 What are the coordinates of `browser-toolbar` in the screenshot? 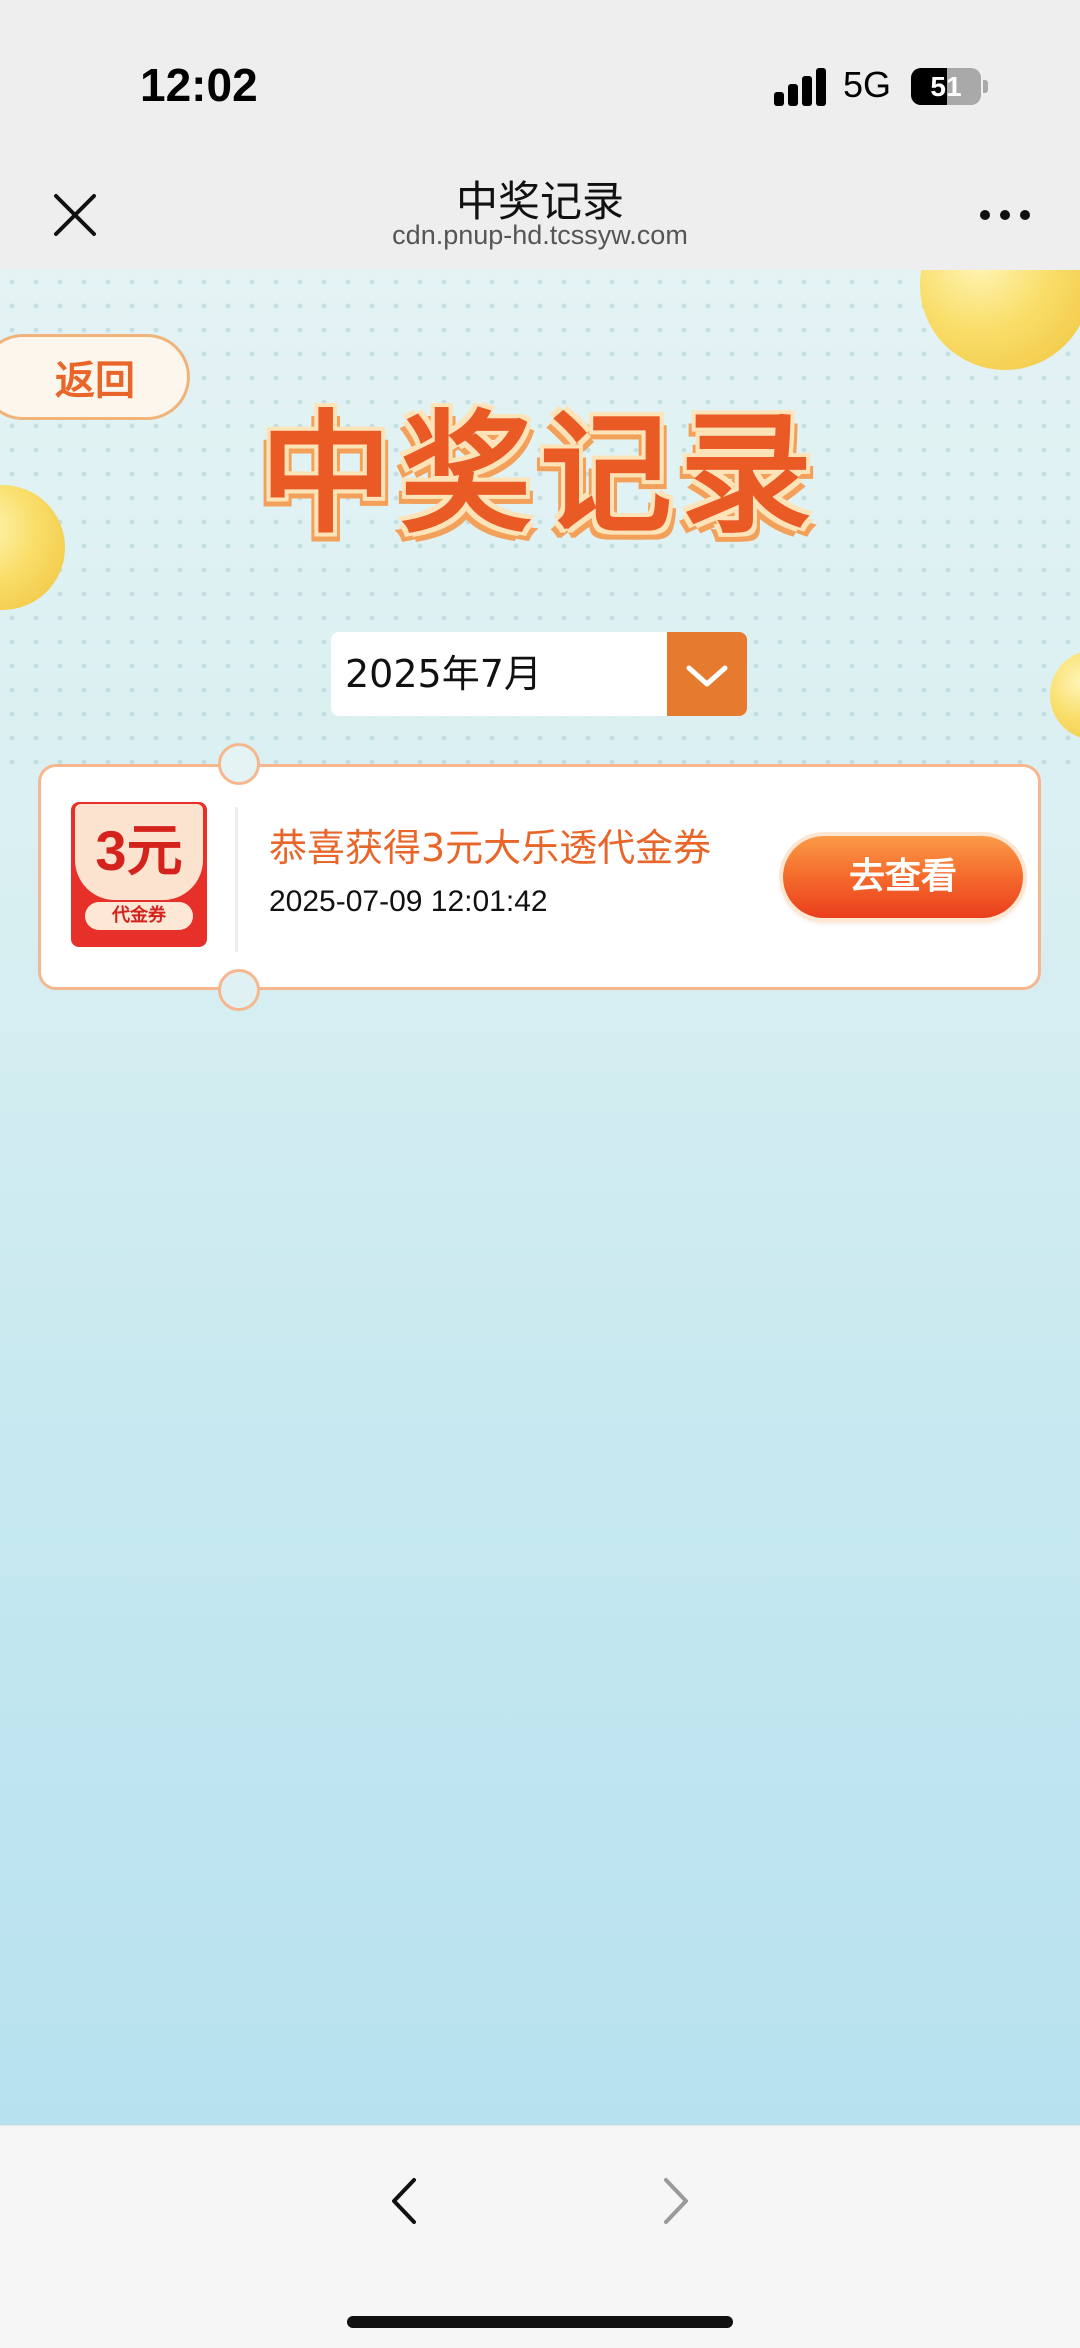 It's located at (540, 2236).